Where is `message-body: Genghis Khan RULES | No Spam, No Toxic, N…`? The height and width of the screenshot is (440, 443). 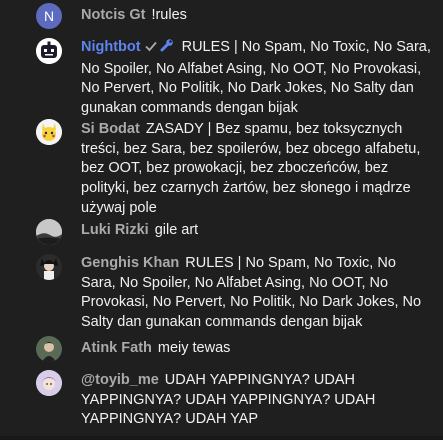 message-body: Genghis Khan RULES | No Spam, No Toxic, N… is located at coordinates (257, 293).